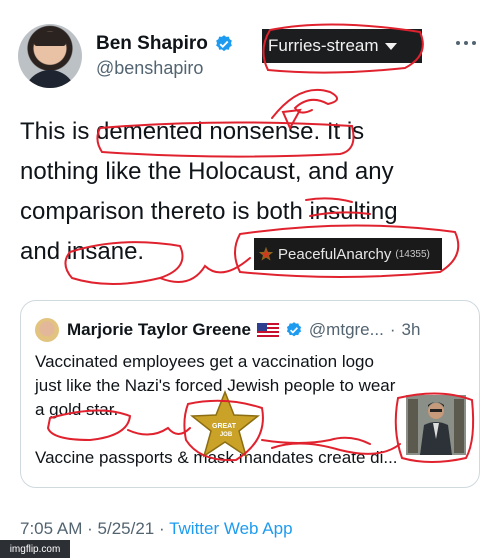 This screenshot has width=500, height=558. Describe the element at coordinates (149, 68) in the screenshot. I see `author-handle: @benshapiro` at that location.